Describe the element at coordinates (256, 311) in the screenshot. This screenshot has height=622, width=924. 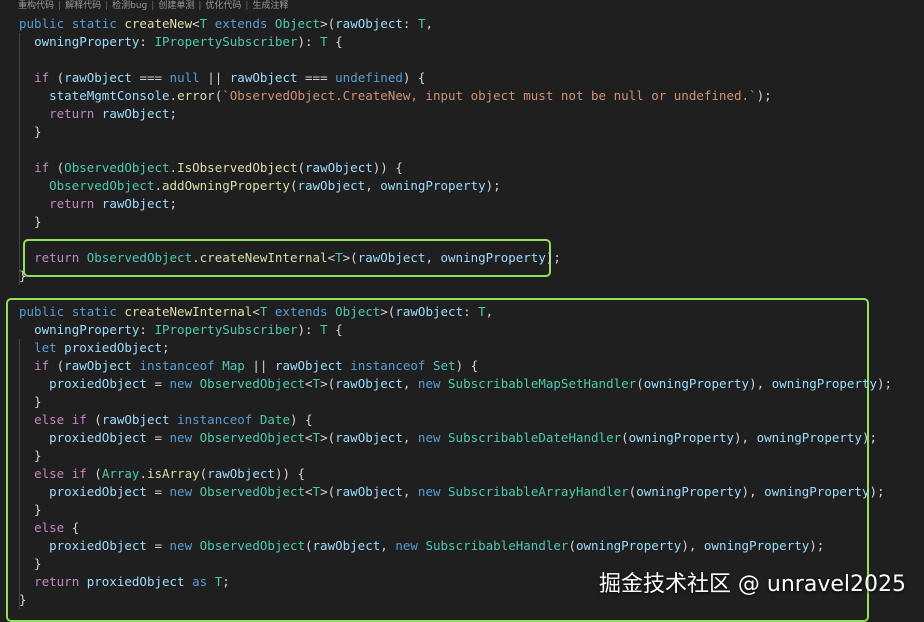
I see `code-token: <` at that location.